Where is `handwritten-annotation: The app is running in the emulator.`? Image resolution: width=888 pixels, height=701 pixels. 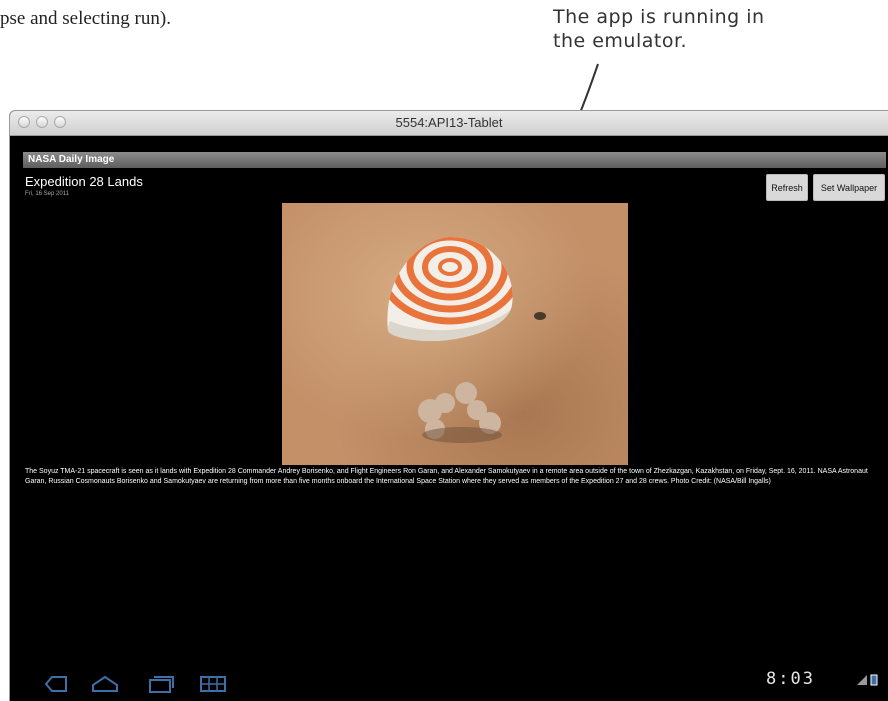
handwritten-annotation: The app is running in the emulator. is located at coordinates (659, 29).